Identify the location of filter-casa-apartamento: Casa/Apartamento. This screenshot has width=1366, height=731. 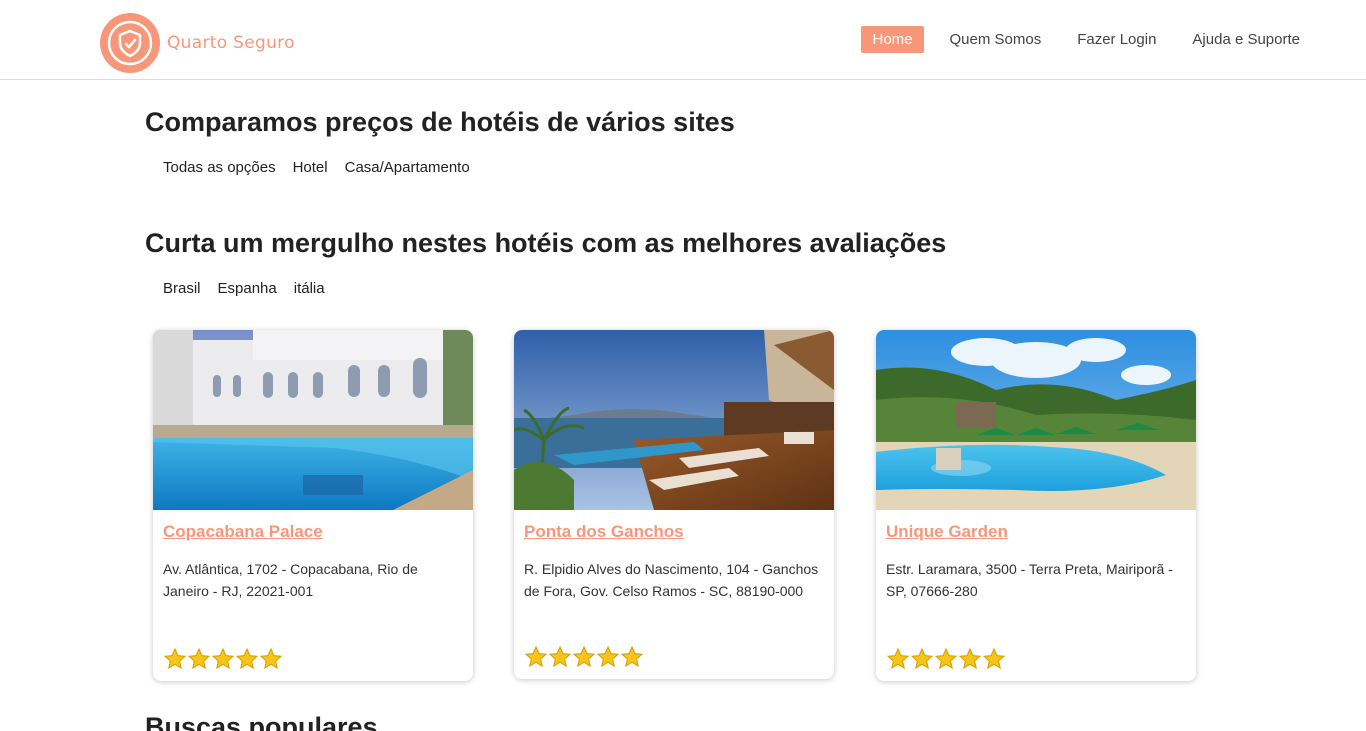
(407, 167).